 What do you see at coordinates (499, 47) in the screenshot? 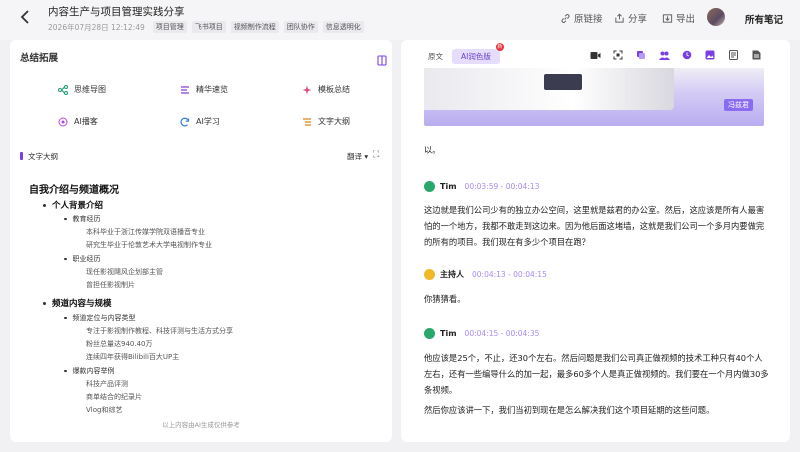
I see `new-badge: 新` at bounding box center [499, 47].